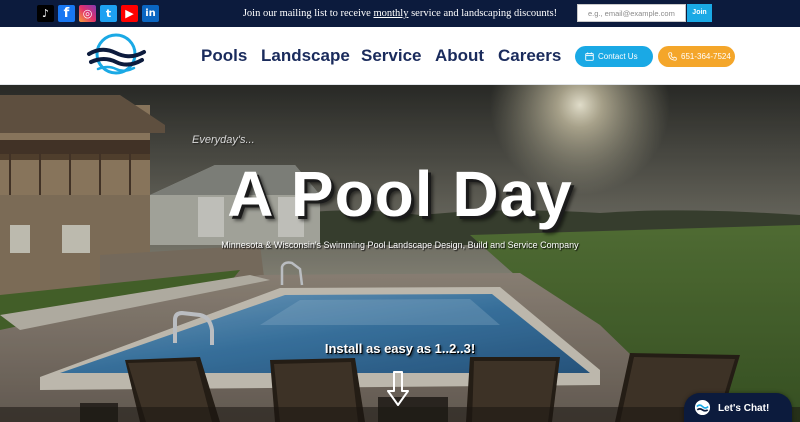 This screenshot has width=800, height=422. Describe the element at coordinates (744, 408) in the screenshot. I see `chat-label: Let's Chat!` at that location.